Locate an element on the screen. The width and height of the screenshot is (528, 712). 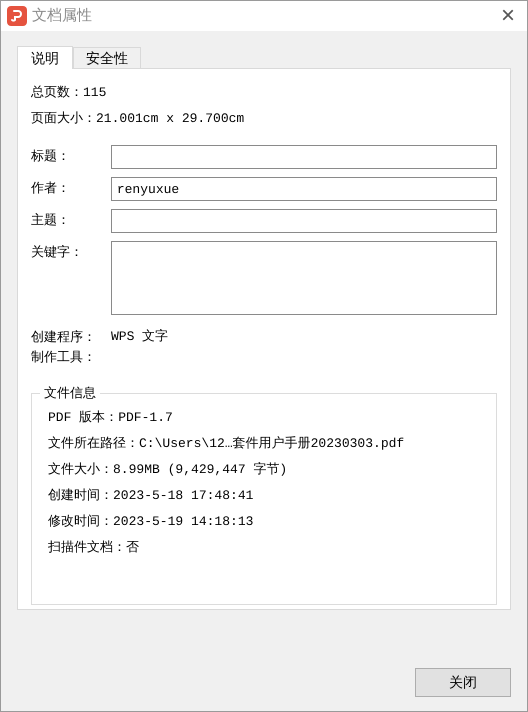
app-logo-icon is located at coordinates (17, 16).